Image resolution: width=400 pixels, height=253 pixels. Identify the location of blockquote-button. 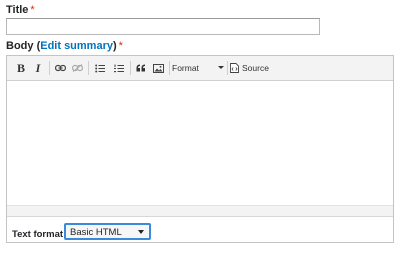
(141, 68).